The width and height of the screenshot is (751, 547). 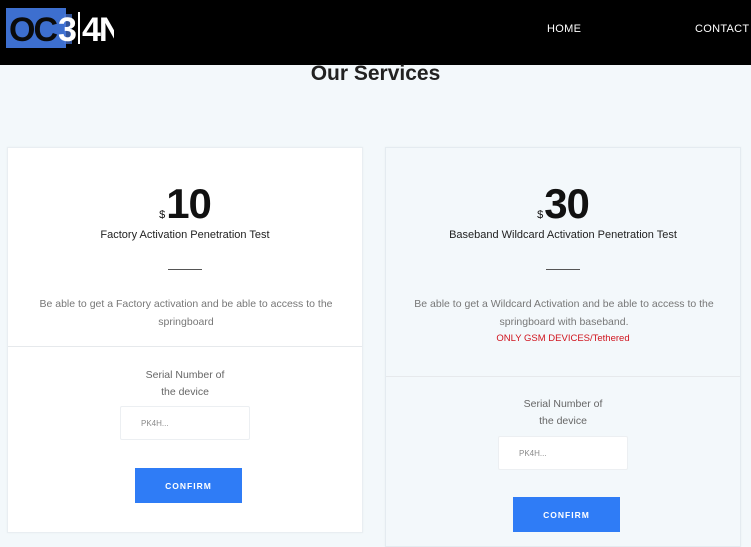 What do you see at coordinates (33, 29) in the screenshot?
I see `svg-text: OC` at bounding box center [33, 29].